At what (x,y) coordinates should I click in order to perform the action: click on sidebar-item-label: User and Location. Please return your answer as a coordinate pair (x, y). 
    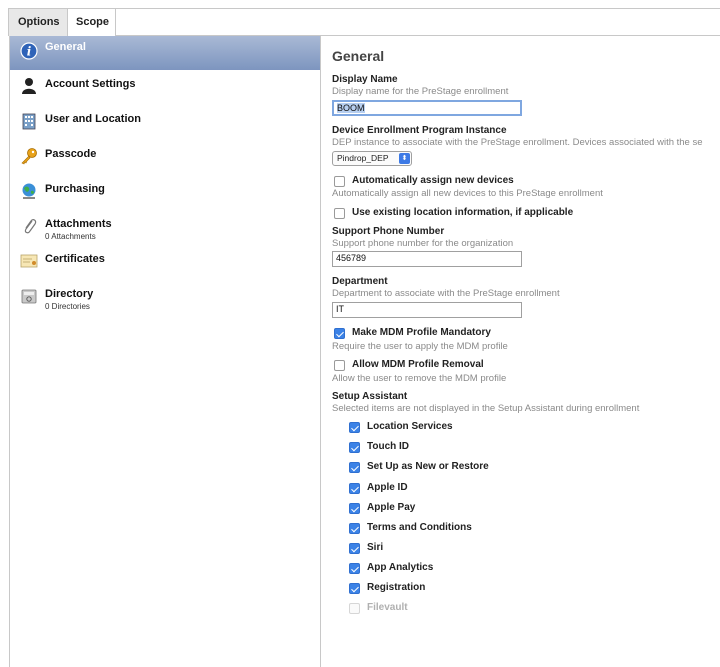
    Looking at the image, I should click on (93, 119).